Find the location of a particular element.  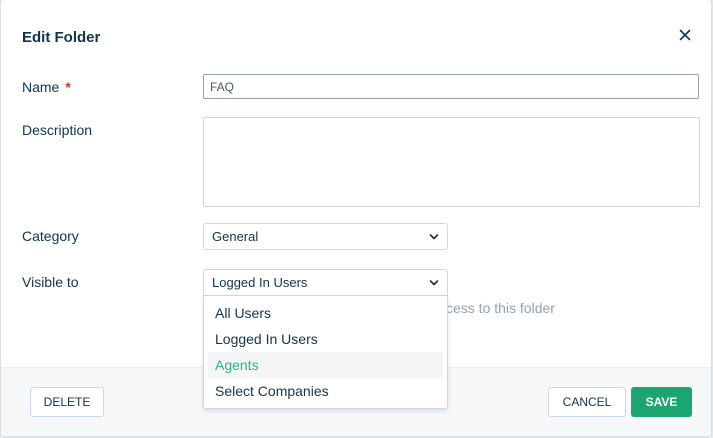

option-select-companies: Select Companies is located at coordinates (325, 391).